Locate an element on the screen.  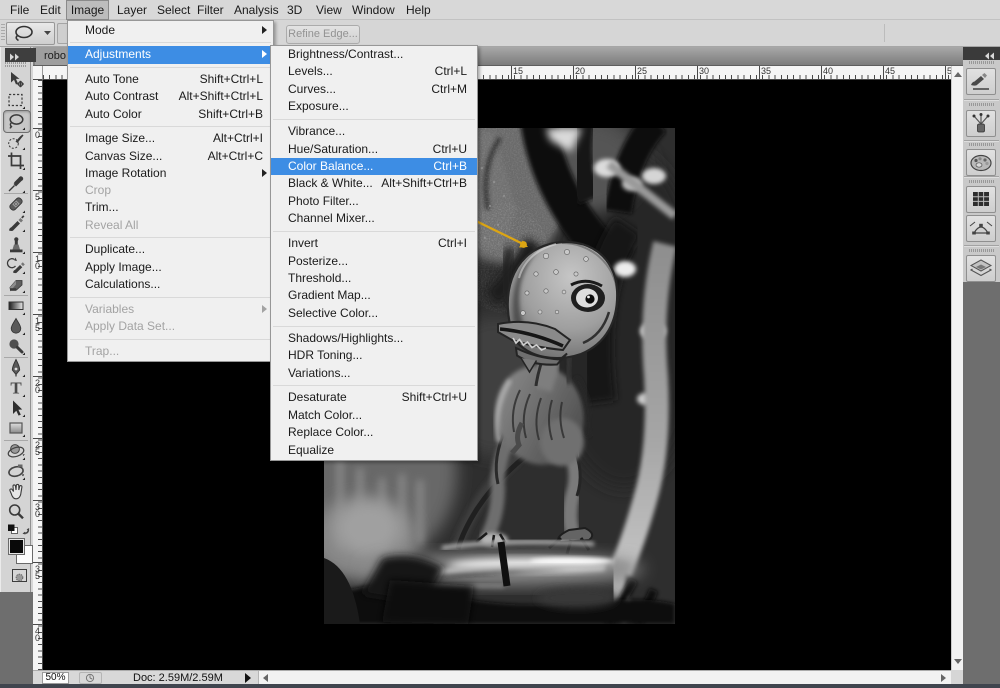
svg-text: T is located at coordinates (16, 388).